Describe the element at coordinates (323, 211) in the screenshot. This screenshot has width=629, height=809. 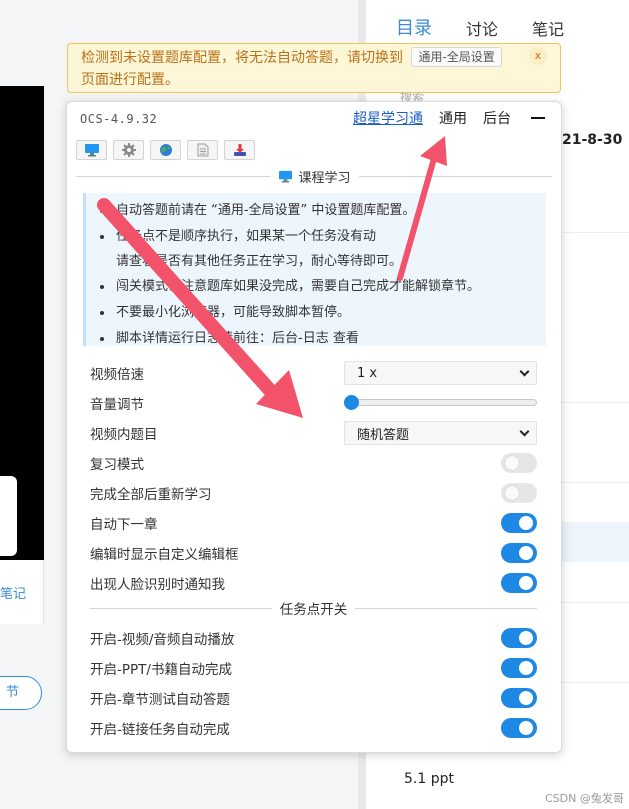
I see `notice-item: 自动答题前请在 “通用-全局设置” 中设置题库配置。` at that location.